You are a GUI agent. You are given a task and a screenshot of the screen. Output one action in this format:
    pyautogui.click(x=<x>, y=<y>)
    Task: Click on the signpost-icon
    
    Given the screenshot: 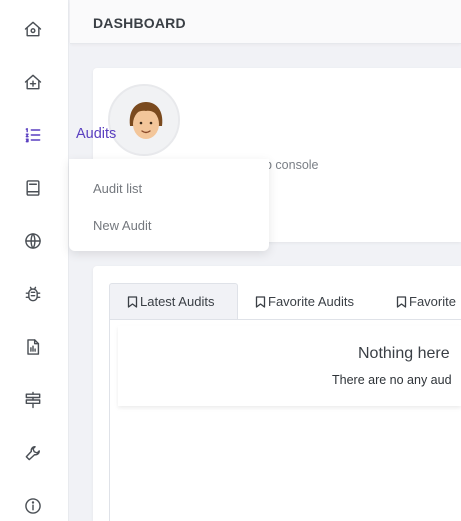 What is the action you would take?
    pyautogui.click(x=33, y=400)
    